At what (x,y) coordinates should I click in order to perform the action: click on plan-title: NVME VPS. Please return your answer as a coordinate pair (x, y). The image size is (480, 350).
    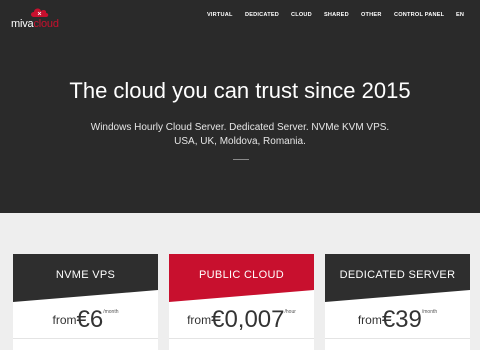
    Looking at the image, I should click on (85, 275).